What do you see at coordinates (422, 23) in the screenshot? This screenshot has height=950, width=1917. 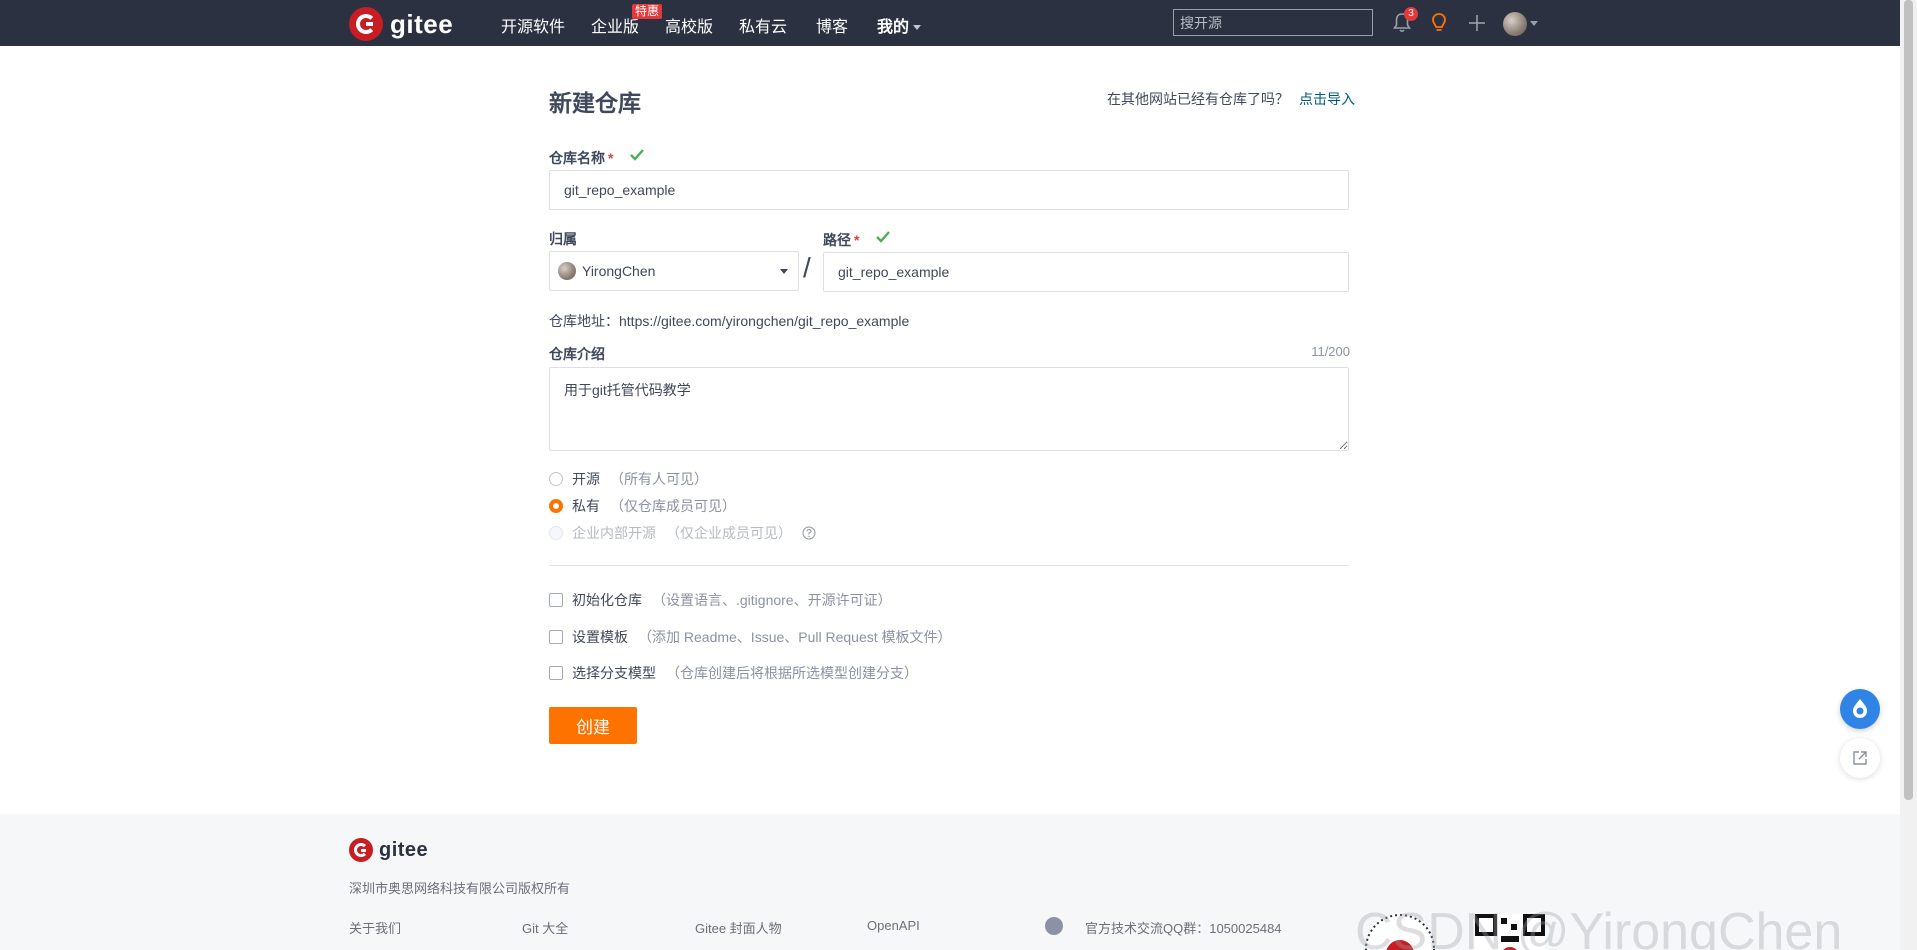 I see `logo-text: gitee` at bounding box center [422, 23].